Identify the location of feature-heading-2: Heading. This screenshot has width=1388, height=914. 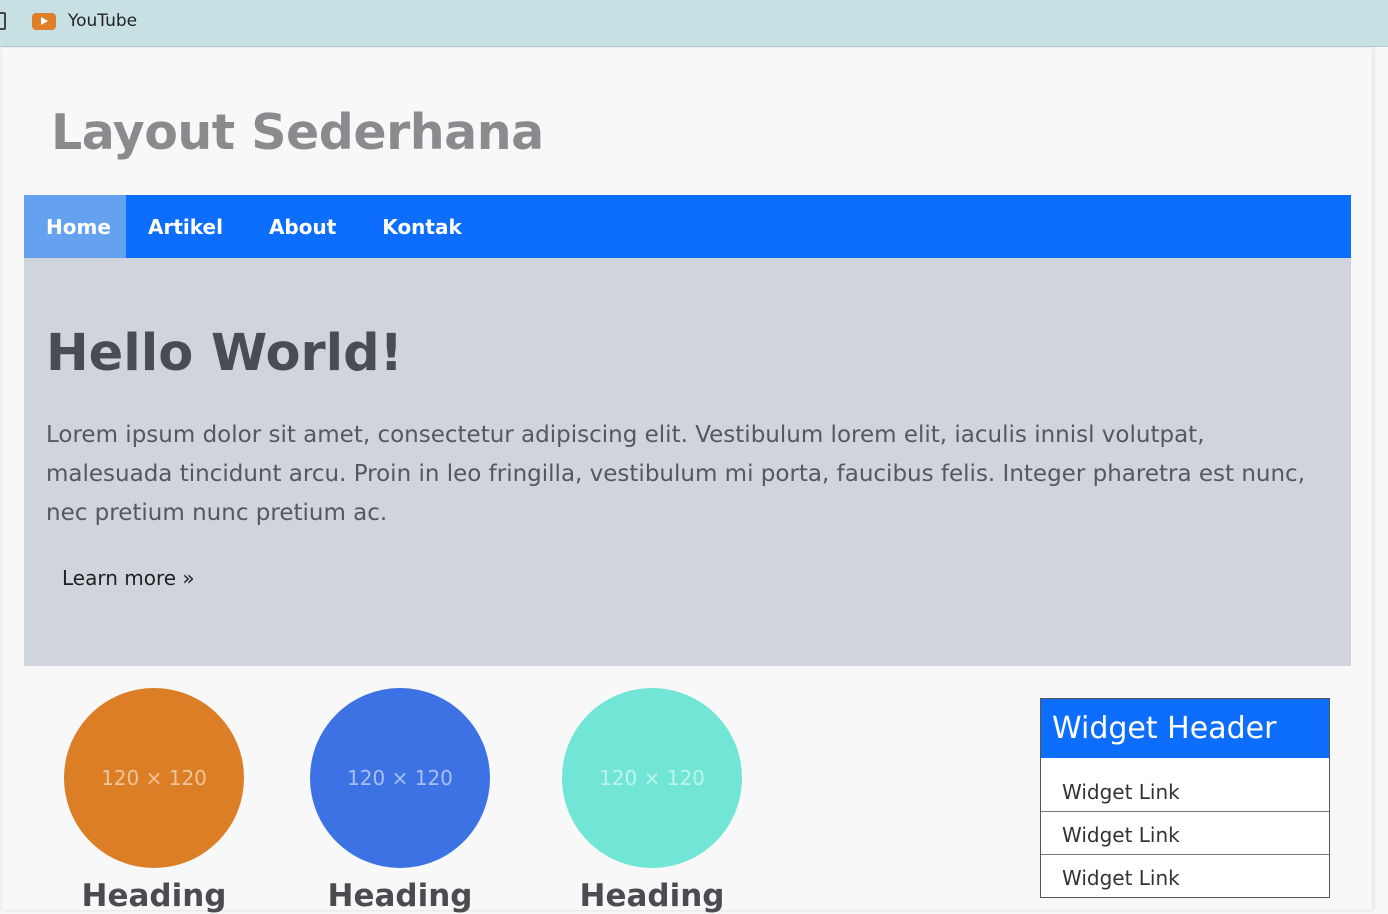
(400, 896).